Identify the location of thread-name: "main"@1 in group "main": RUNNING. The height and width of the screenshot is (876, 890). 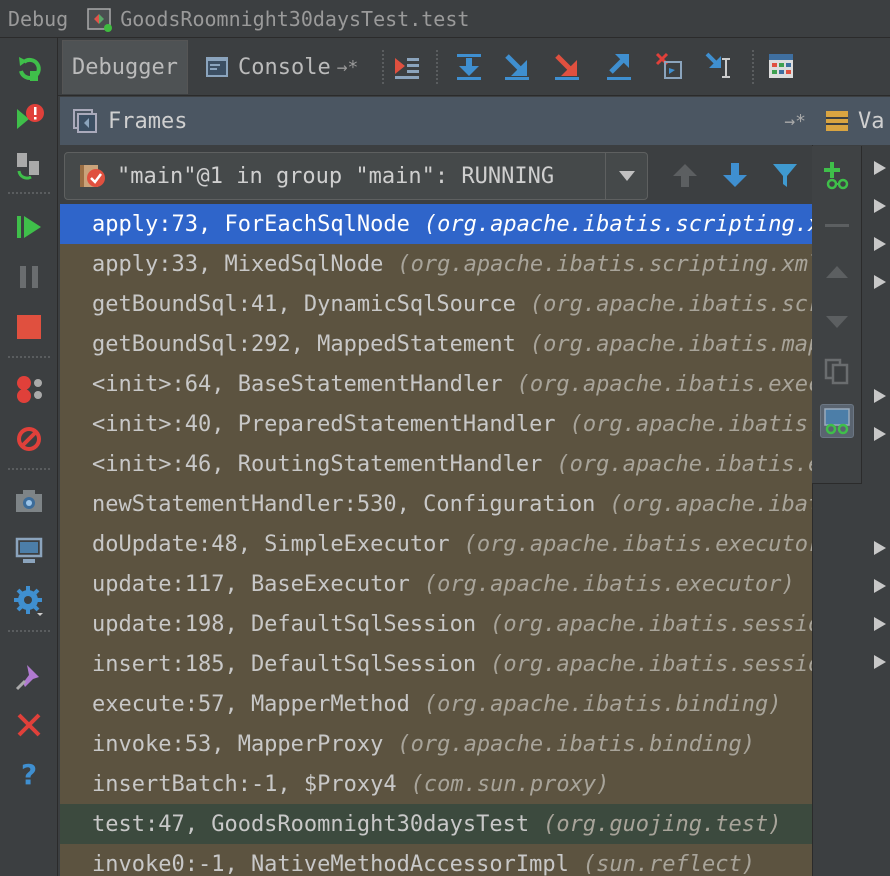
(336, 176).